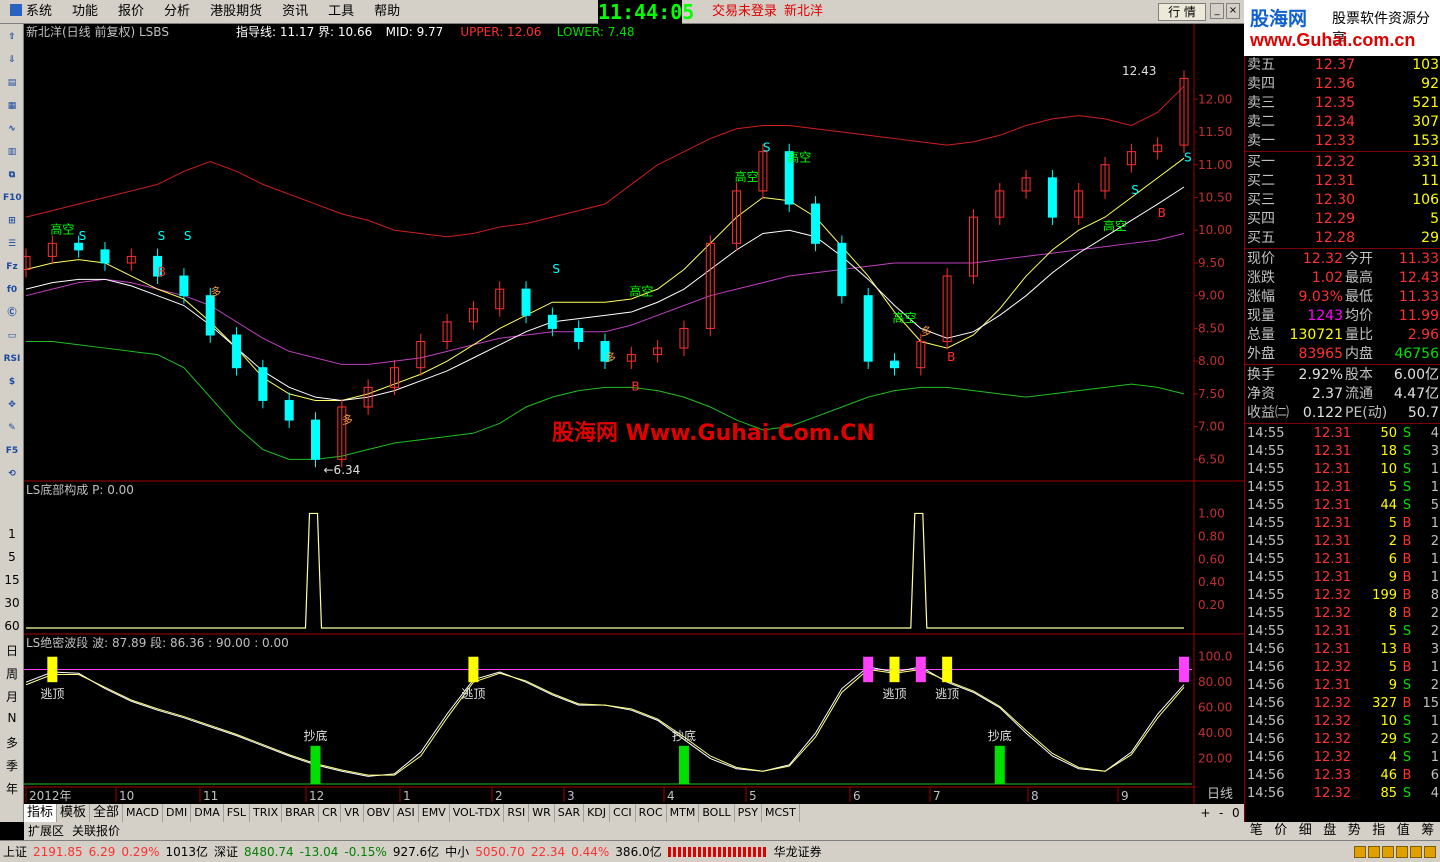 The width and height of the screenshot is (1440, 862). I want to click on quote-tab-1: 价, so click(1280, 831).